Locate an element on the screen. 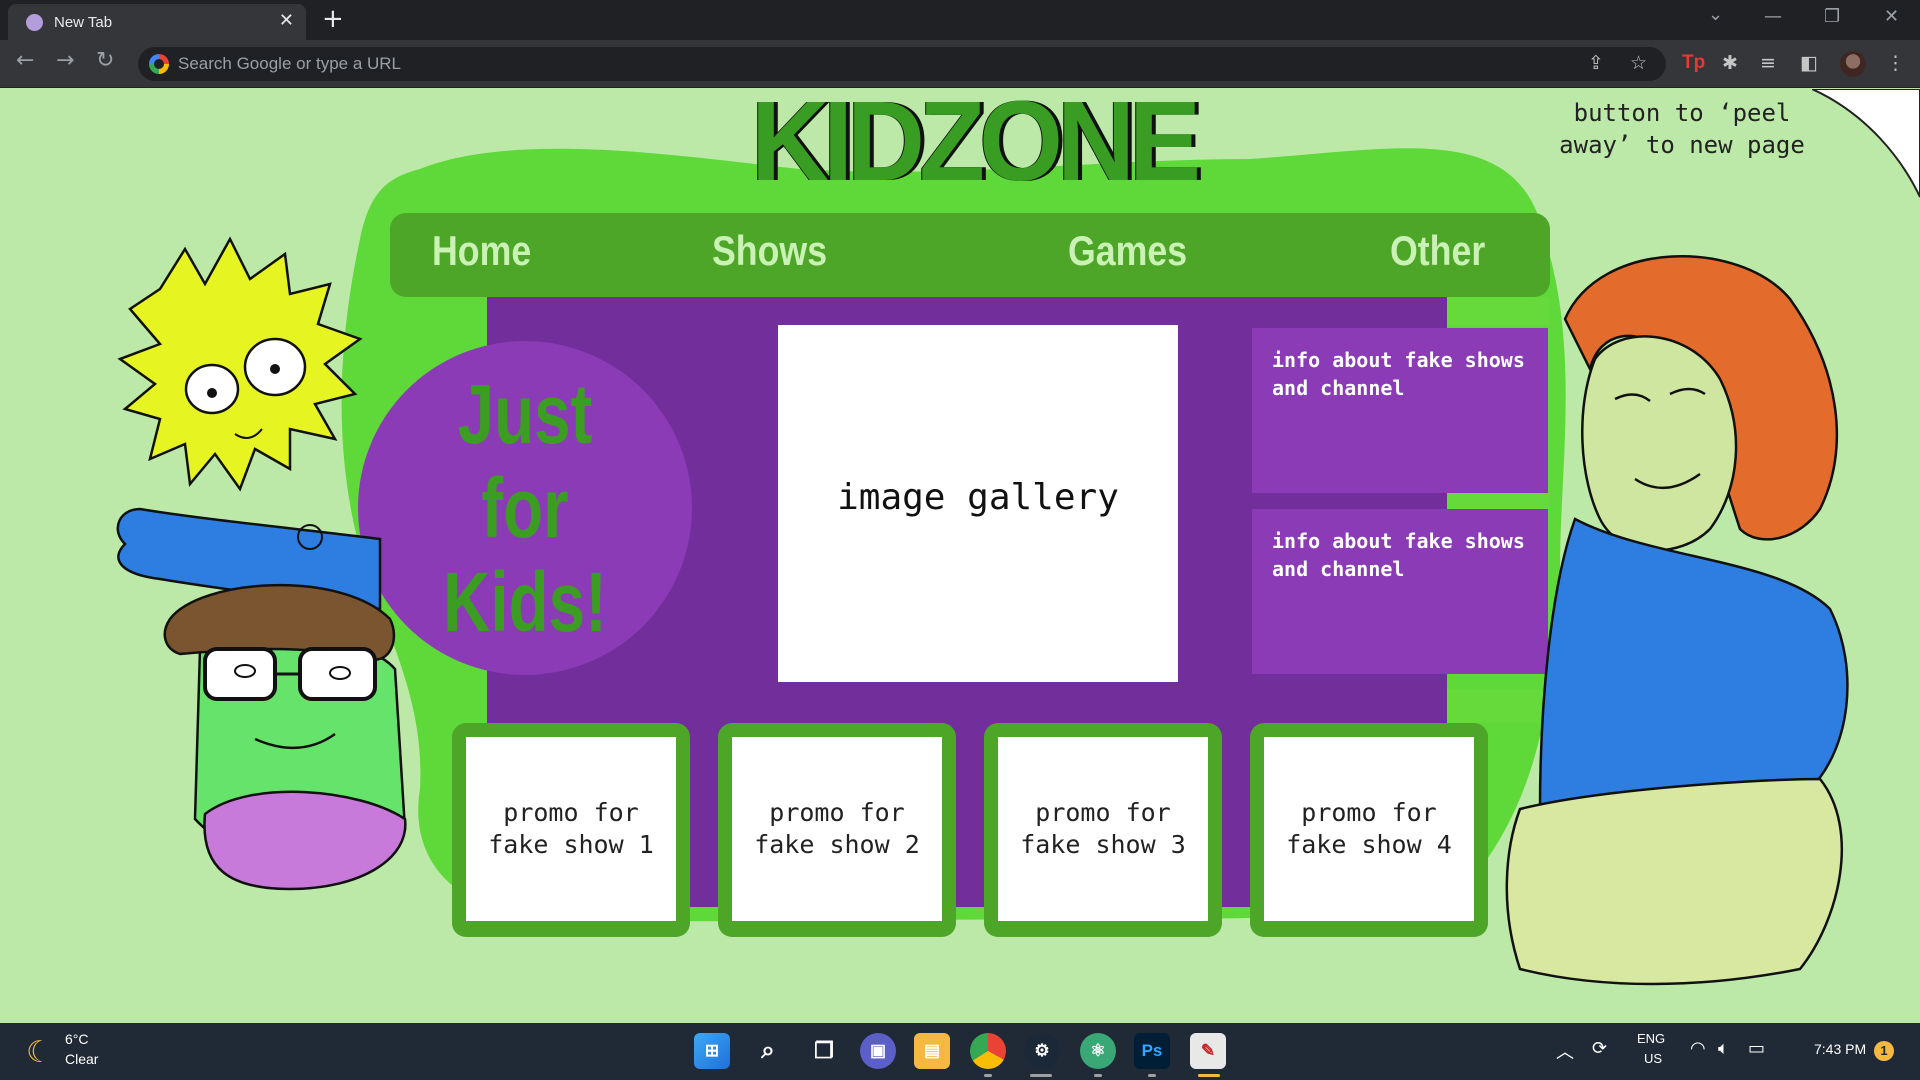 The image size is (1920, 1080). reload-icon: ↻ is located at coordinates (105, 60).